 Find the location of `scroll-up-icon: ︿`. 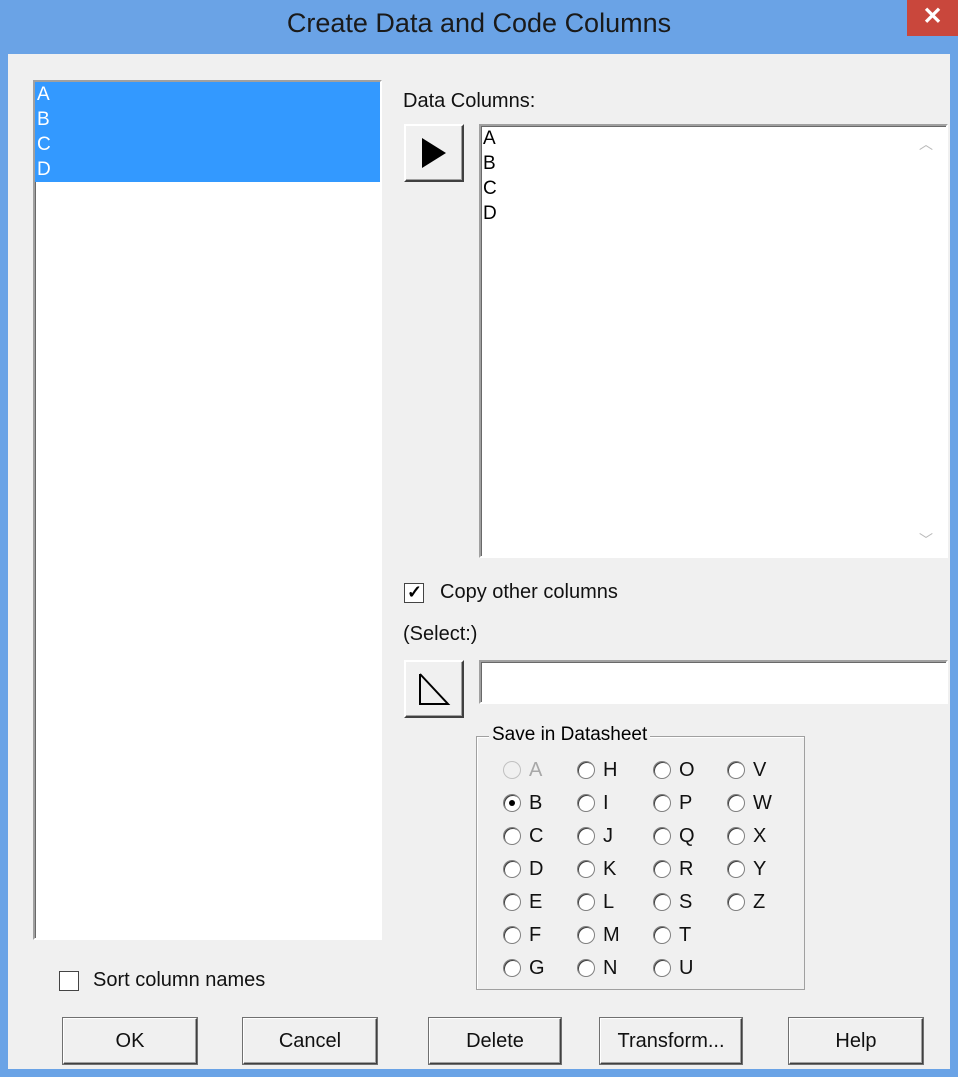

scroll-up-icon: ︿ is located at coordinates (926, 144).